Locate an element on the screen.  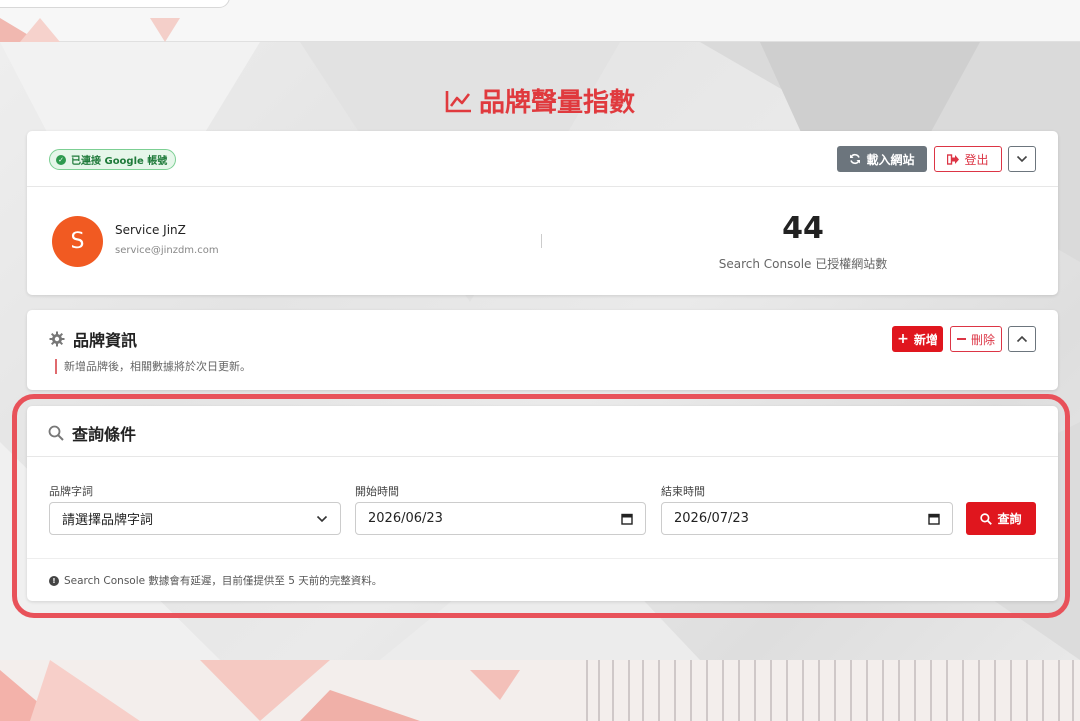
brand-term-value: 請選擇品牌字詞 is located at coordinates (108, 520).